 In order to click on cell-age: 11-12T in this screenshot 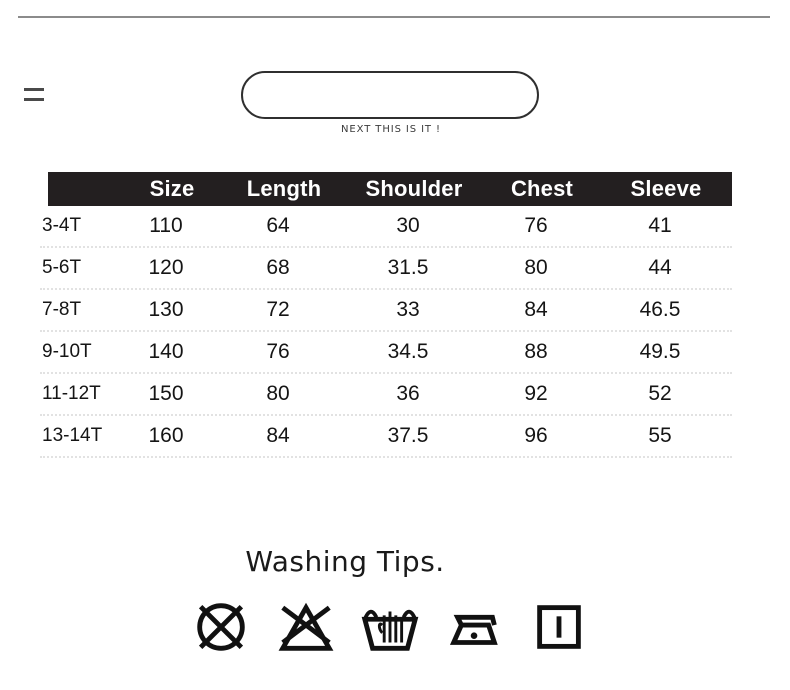, I will do `click(71, 393)`.